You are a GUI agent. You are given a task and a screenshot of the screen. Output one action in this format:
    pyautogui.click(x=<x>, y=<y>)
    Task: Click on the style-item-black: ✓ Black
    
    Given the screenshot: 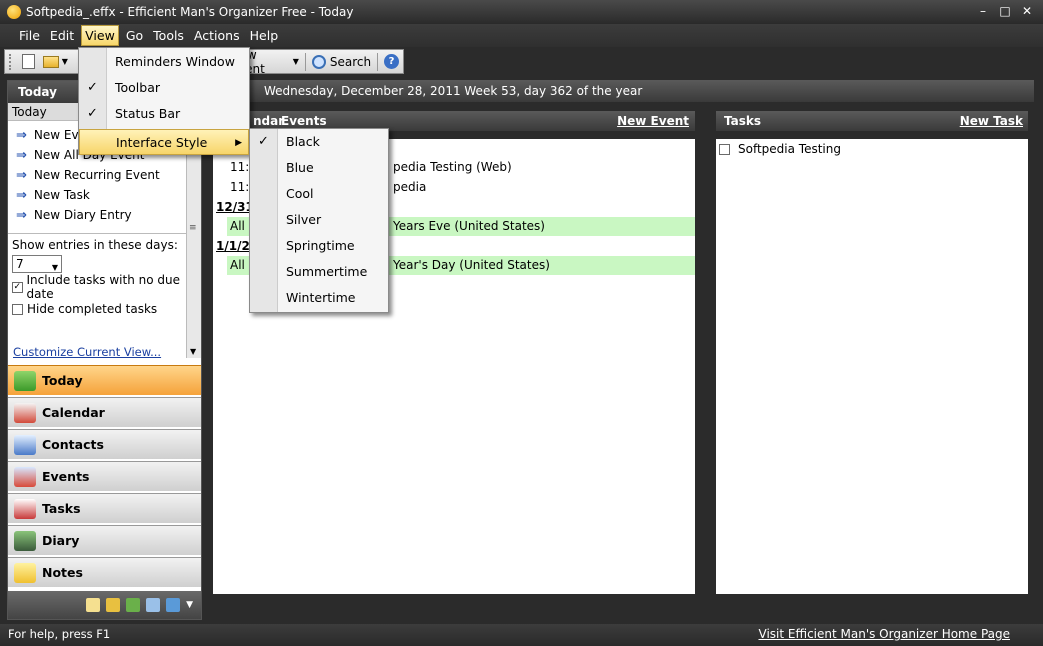 What is the action you would take?
    pyautogui.click(x=319, y=142)
    